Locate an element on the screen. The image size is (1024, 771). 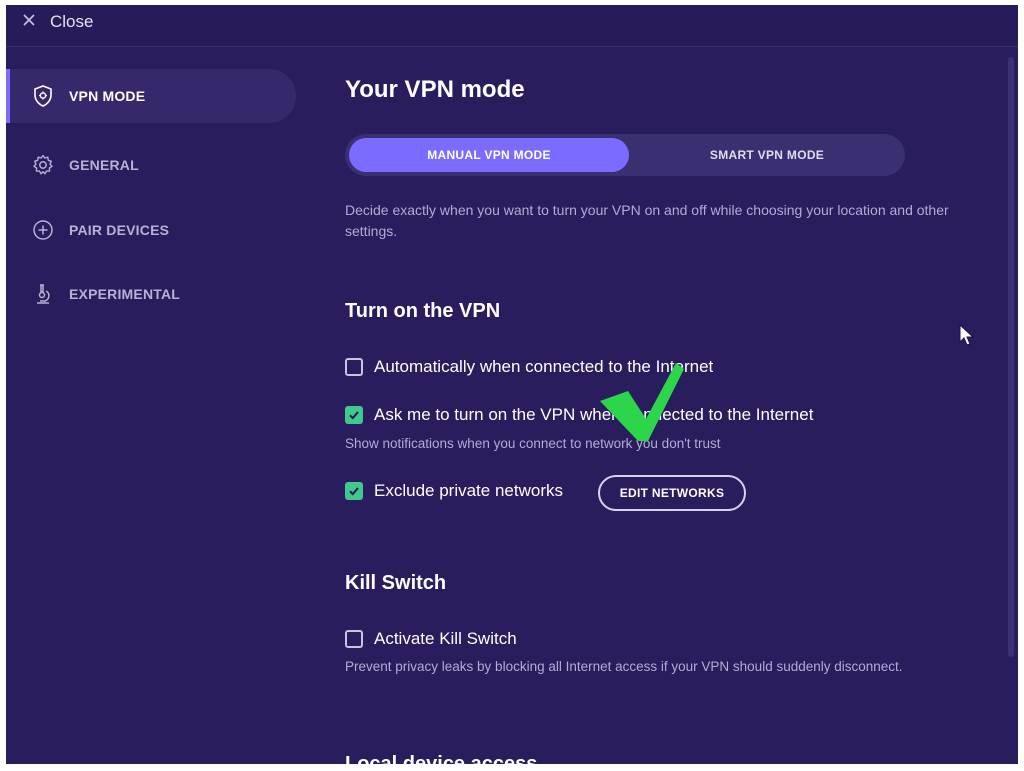
sidebar-item-label: GENERAL is located at coordinates (104, 165).